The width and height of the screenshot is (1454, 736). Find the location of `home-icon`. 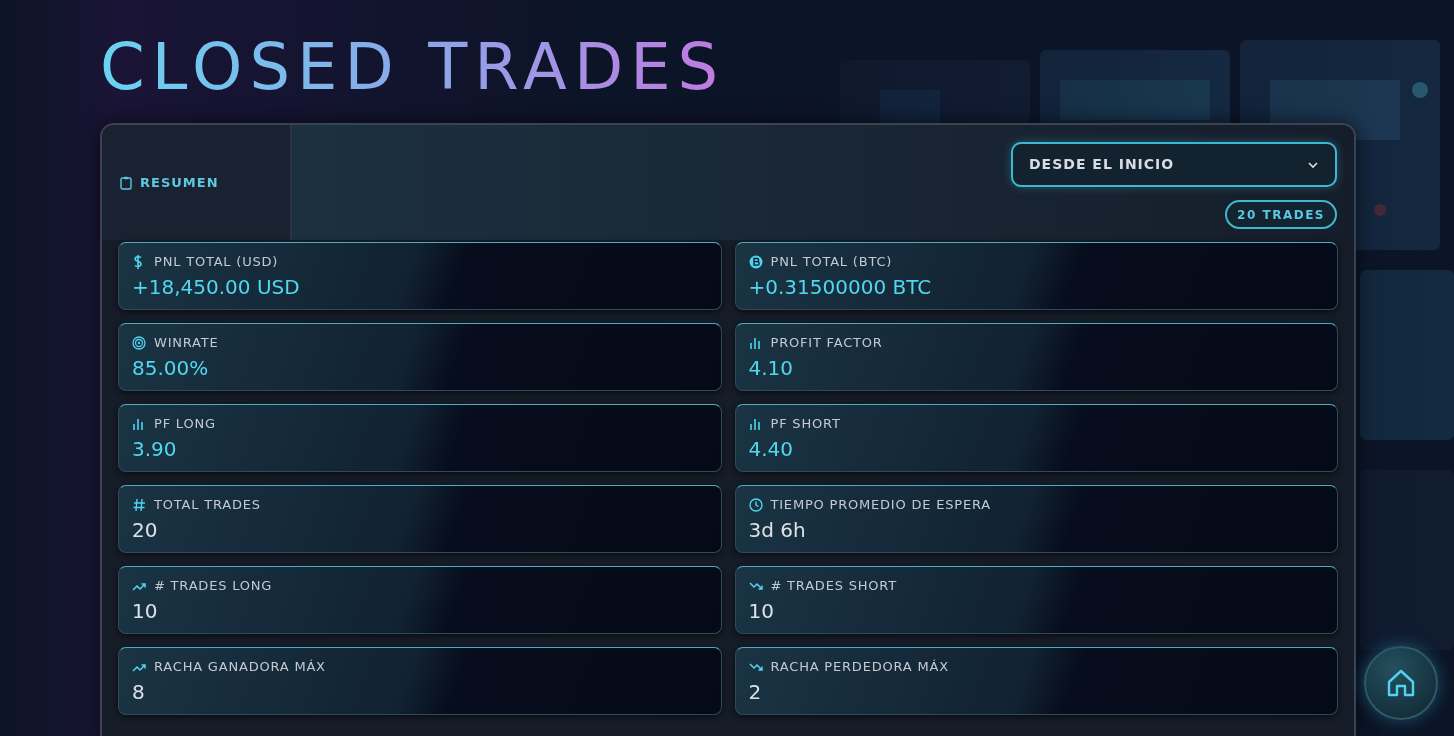

home-icon is located at coordinates (1401, 683).